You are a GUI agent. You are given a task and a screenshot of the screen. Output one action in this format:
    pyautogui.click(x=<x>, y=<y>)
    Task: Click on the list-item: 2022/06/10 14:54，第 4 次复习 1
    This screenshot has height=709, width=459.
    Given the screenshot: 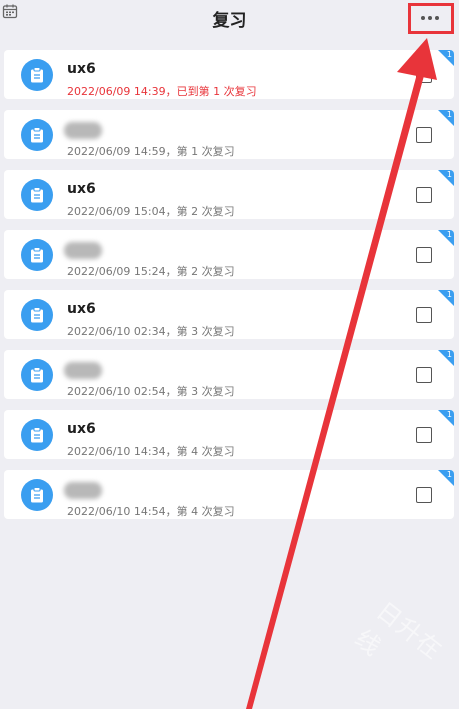 What is the action you would take?
    pyautogui.click(x=229, y=494)
    